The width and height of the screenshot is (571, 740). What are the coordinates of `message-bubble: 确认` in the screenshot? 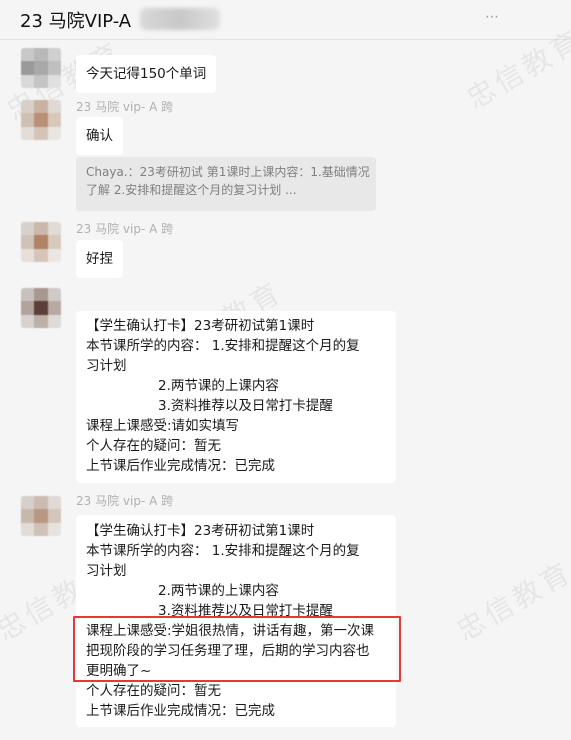 It's located at (99, 136).